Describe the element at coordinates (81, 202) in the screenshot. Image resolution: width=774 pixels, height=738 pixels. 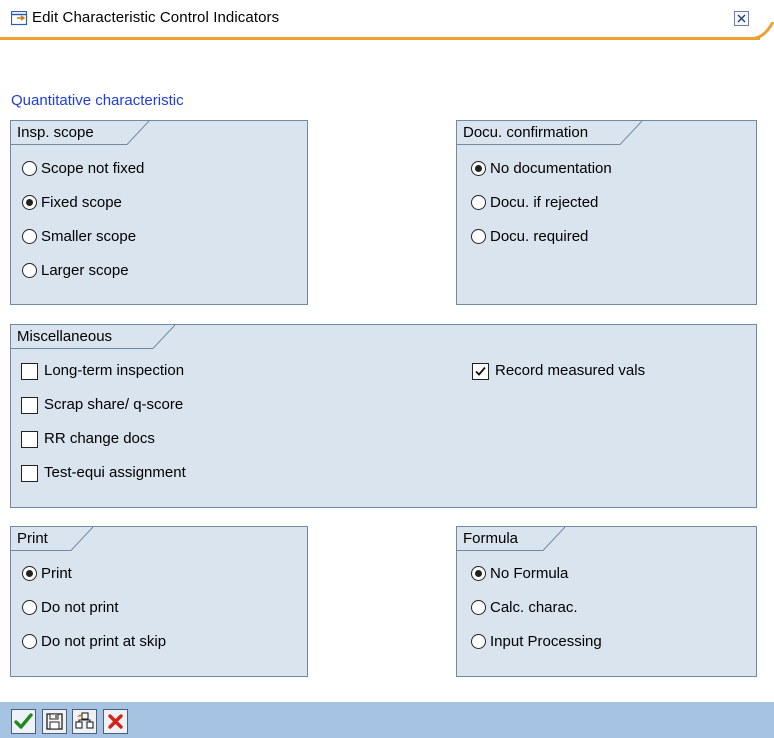
I see `radio-label: Fixed scope` at that location.